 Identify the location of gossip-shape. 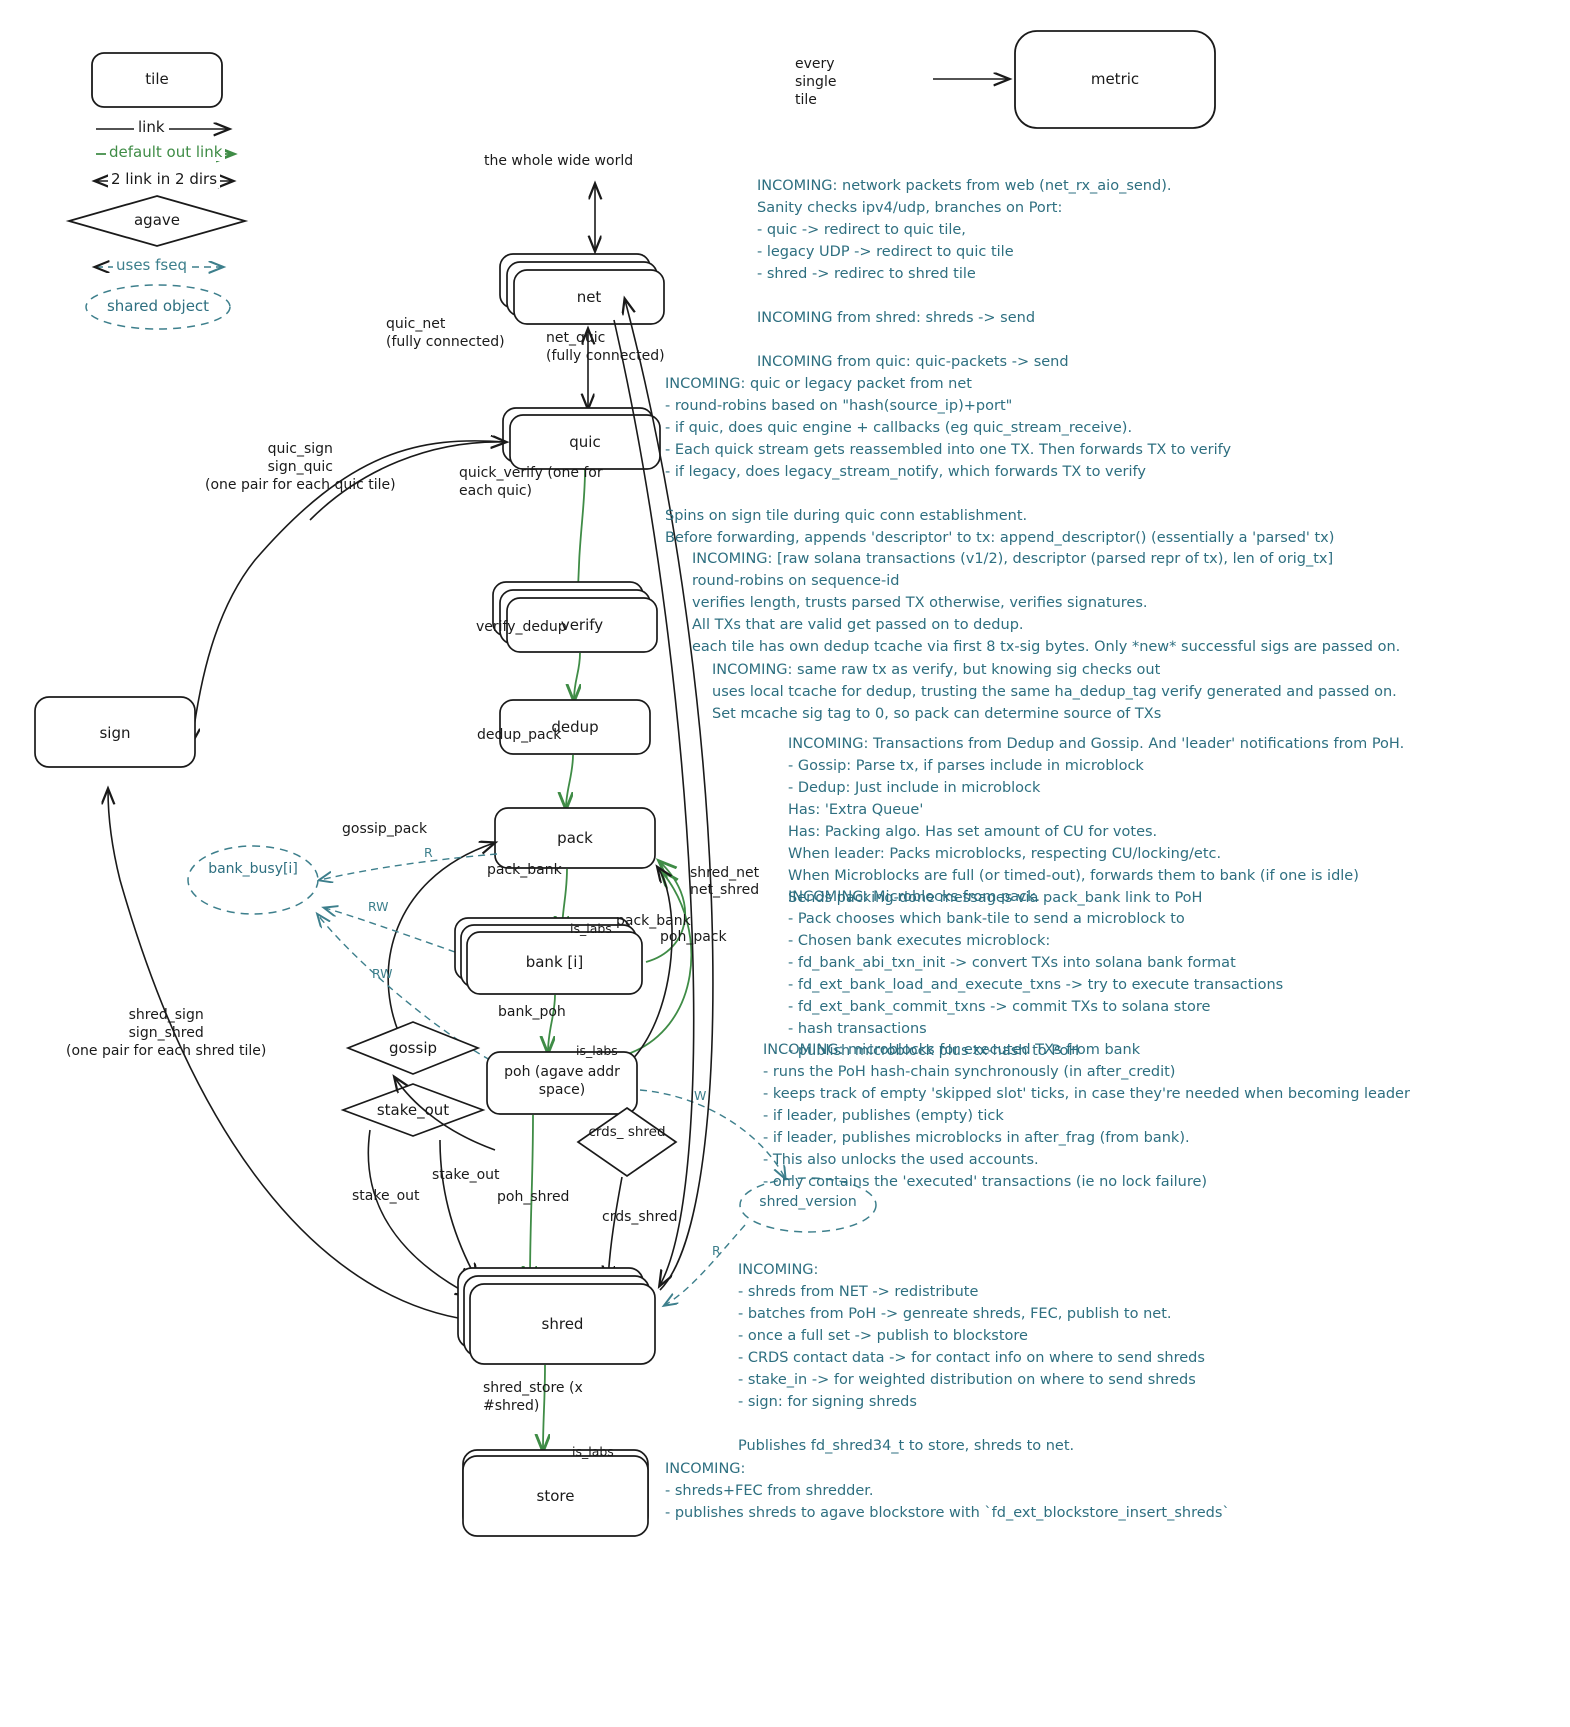
(413, 1048).